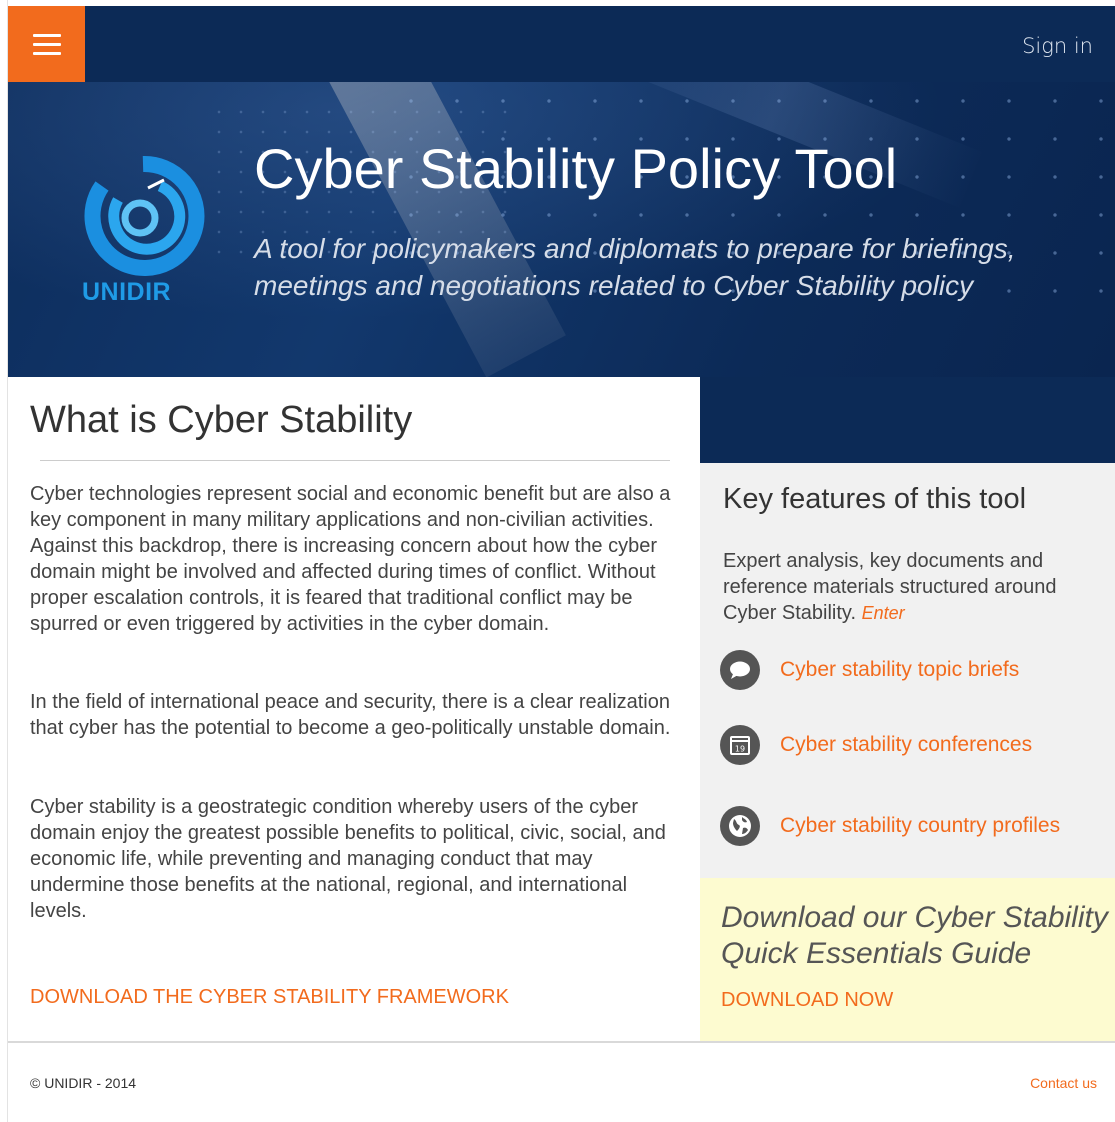 This screenshot has width=1115, height=1122. I want to click on speech-bubble-icon, so click(740, 670).